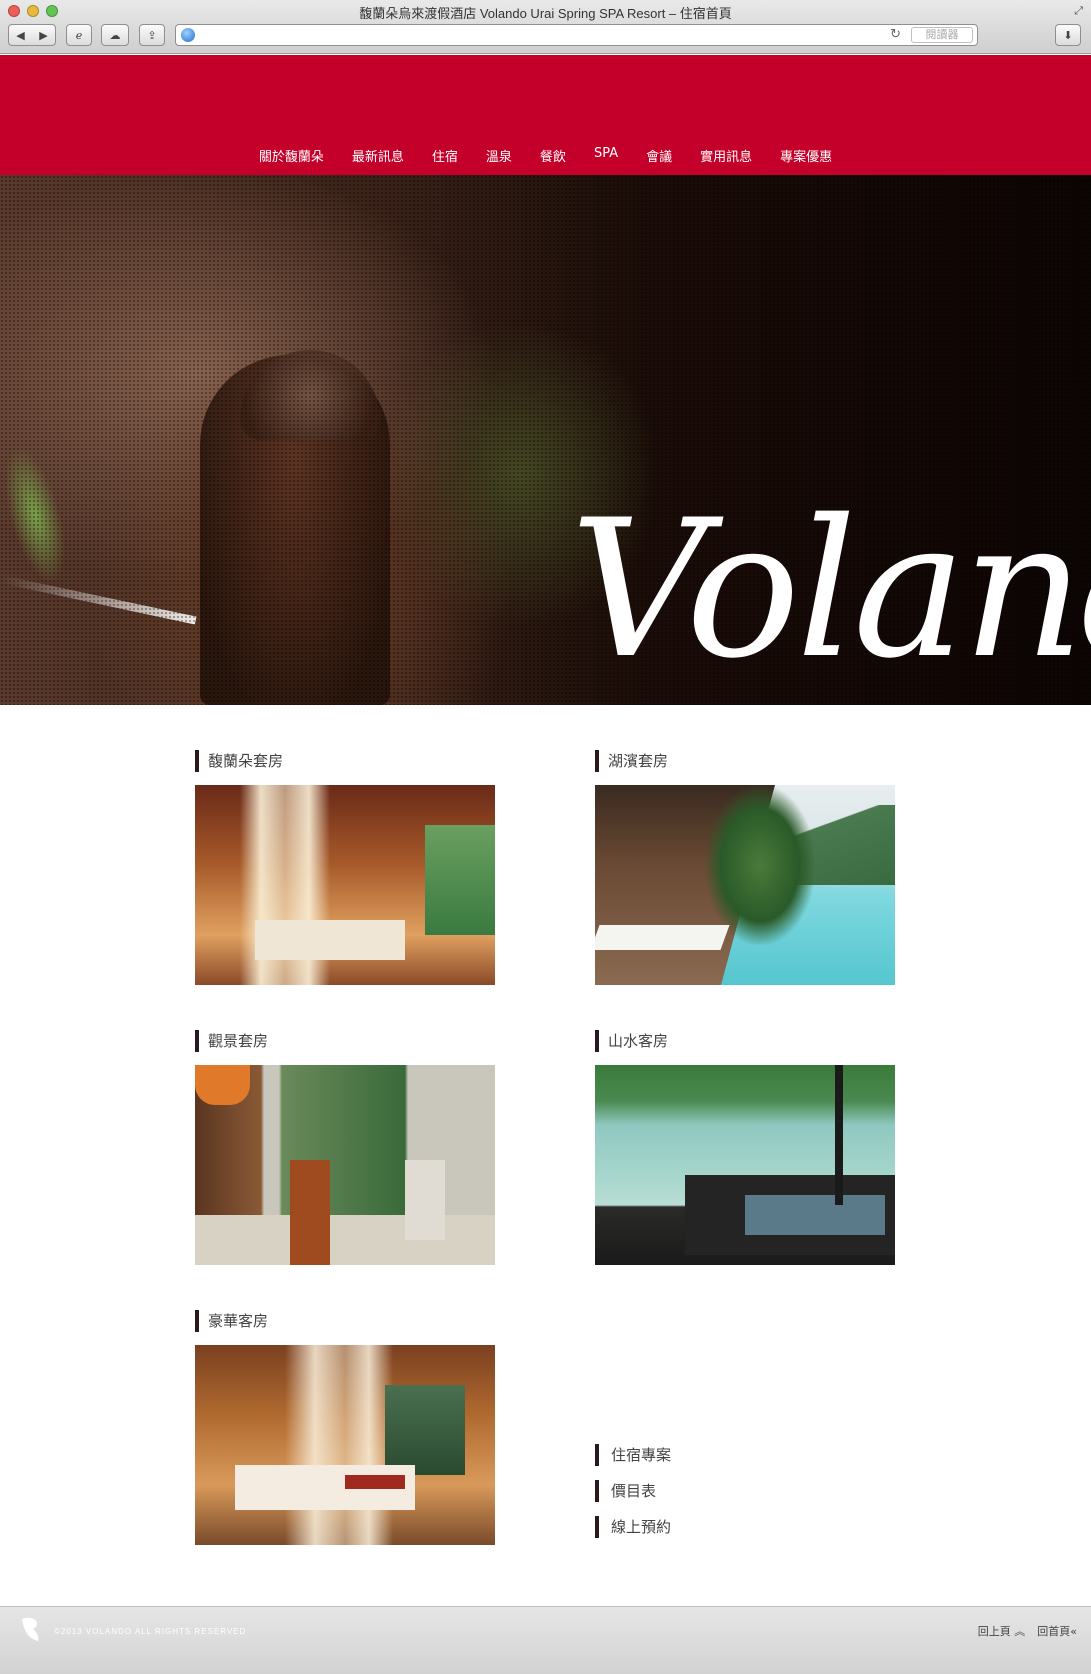 The image size is (1091, 1674). Describe the element at coordinates (222, 1085) in the screenshot. I see `lamp` at that location.